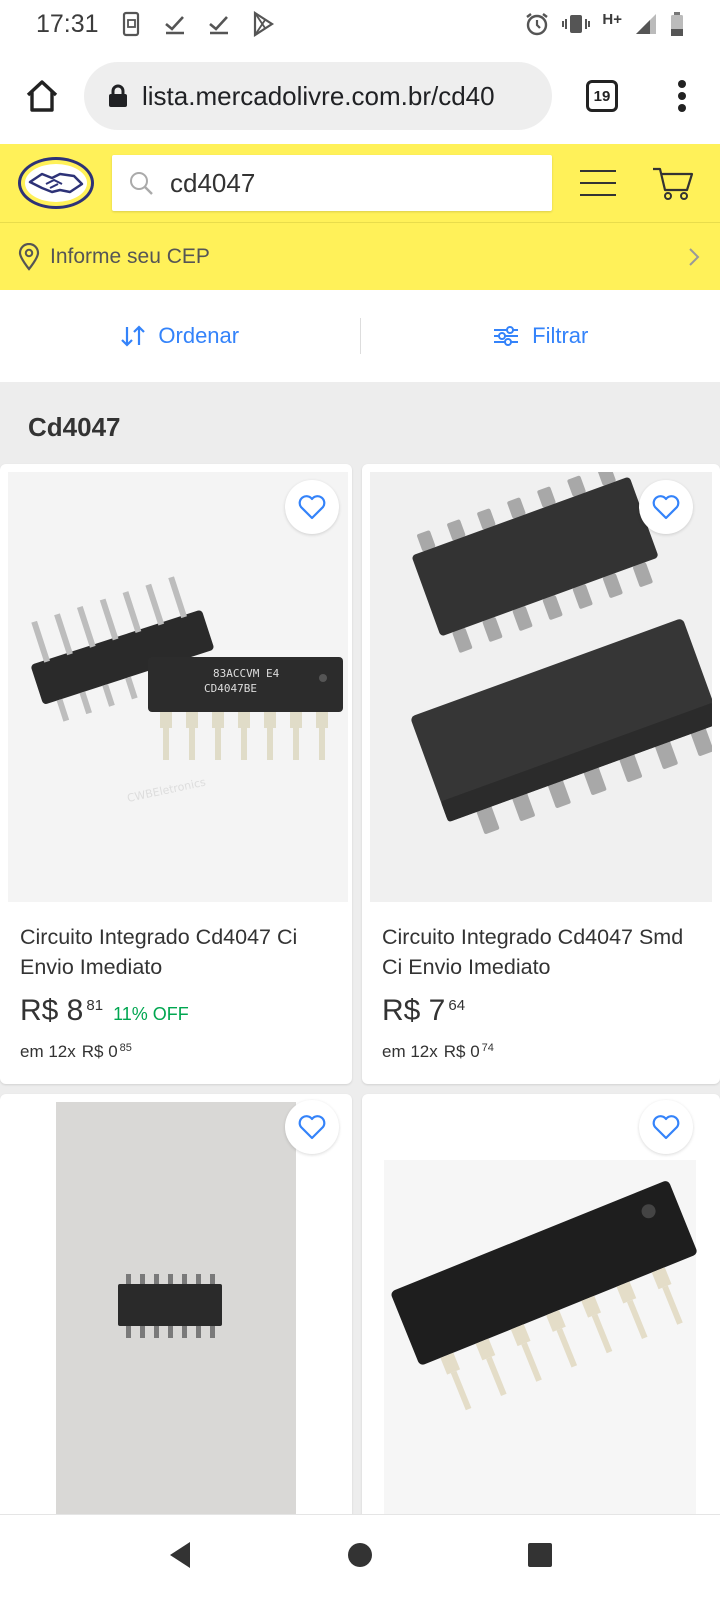 This screenshot has width=720, height=1600. I want to click on discount-badge: 11% OFF, so click(151, 1014).